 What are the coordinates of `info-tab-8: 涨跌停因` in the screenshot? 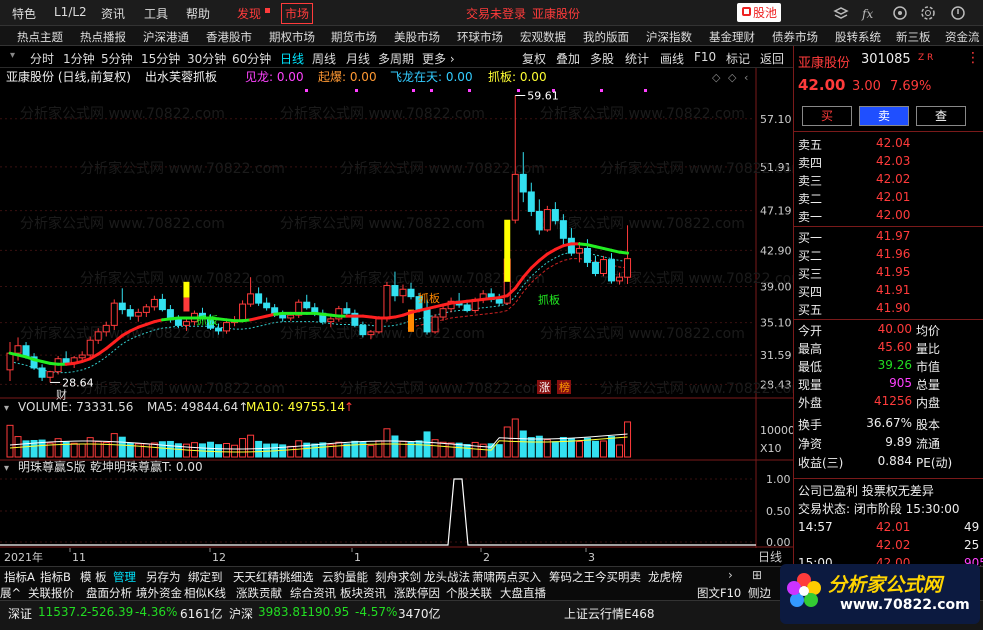 It's located at (417, 593).